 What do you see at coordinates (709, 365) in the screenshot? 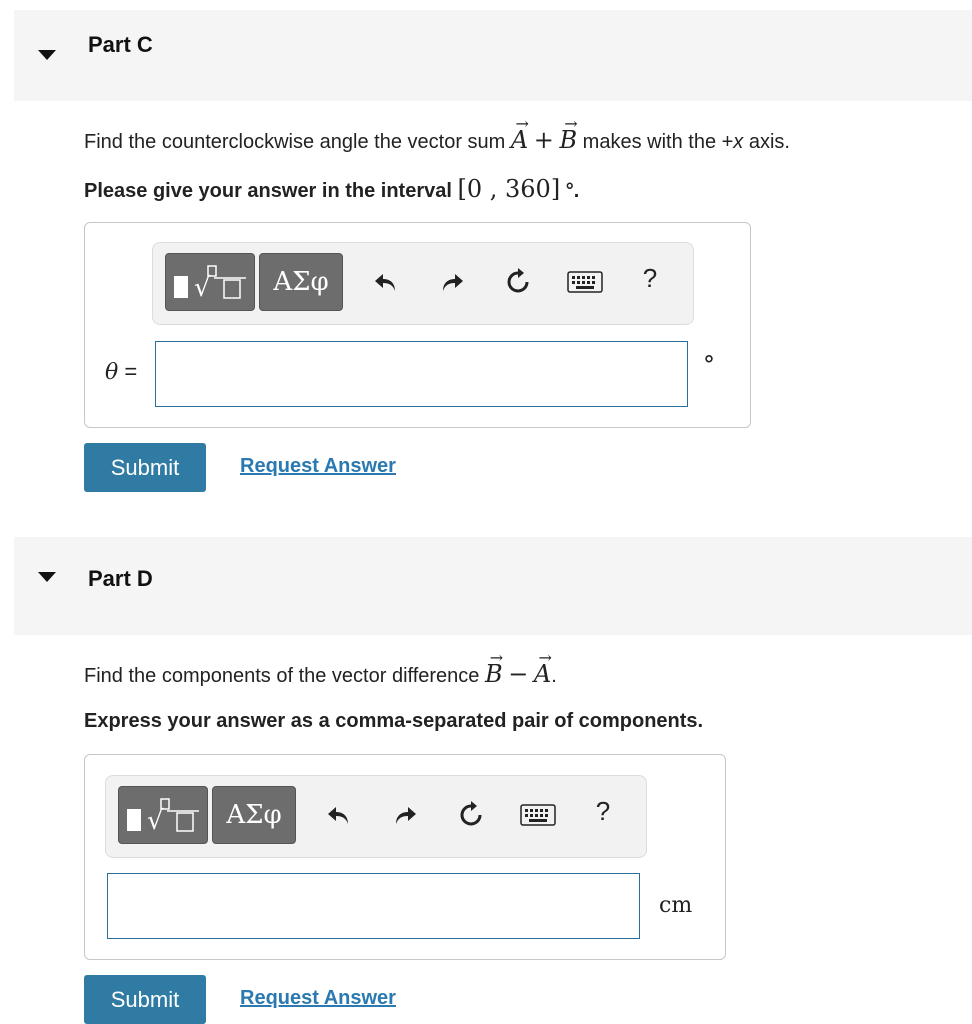
I see `degree-unit: °` at bounding box center [709, 365].